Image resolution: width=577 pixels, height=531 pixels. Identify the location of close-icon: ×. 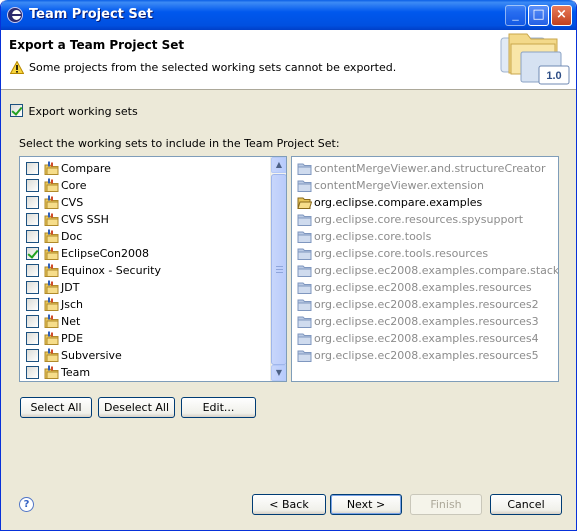
(561, 14).